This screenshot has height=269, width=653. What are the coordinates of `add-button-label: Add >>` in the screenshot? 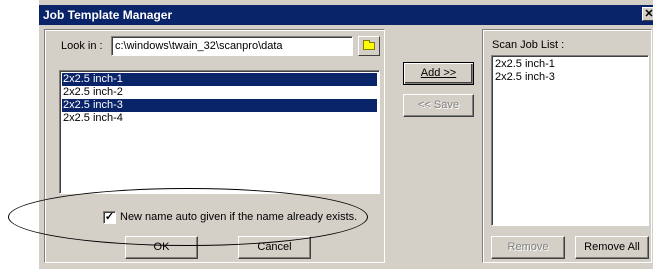 It's located at (438, 73).